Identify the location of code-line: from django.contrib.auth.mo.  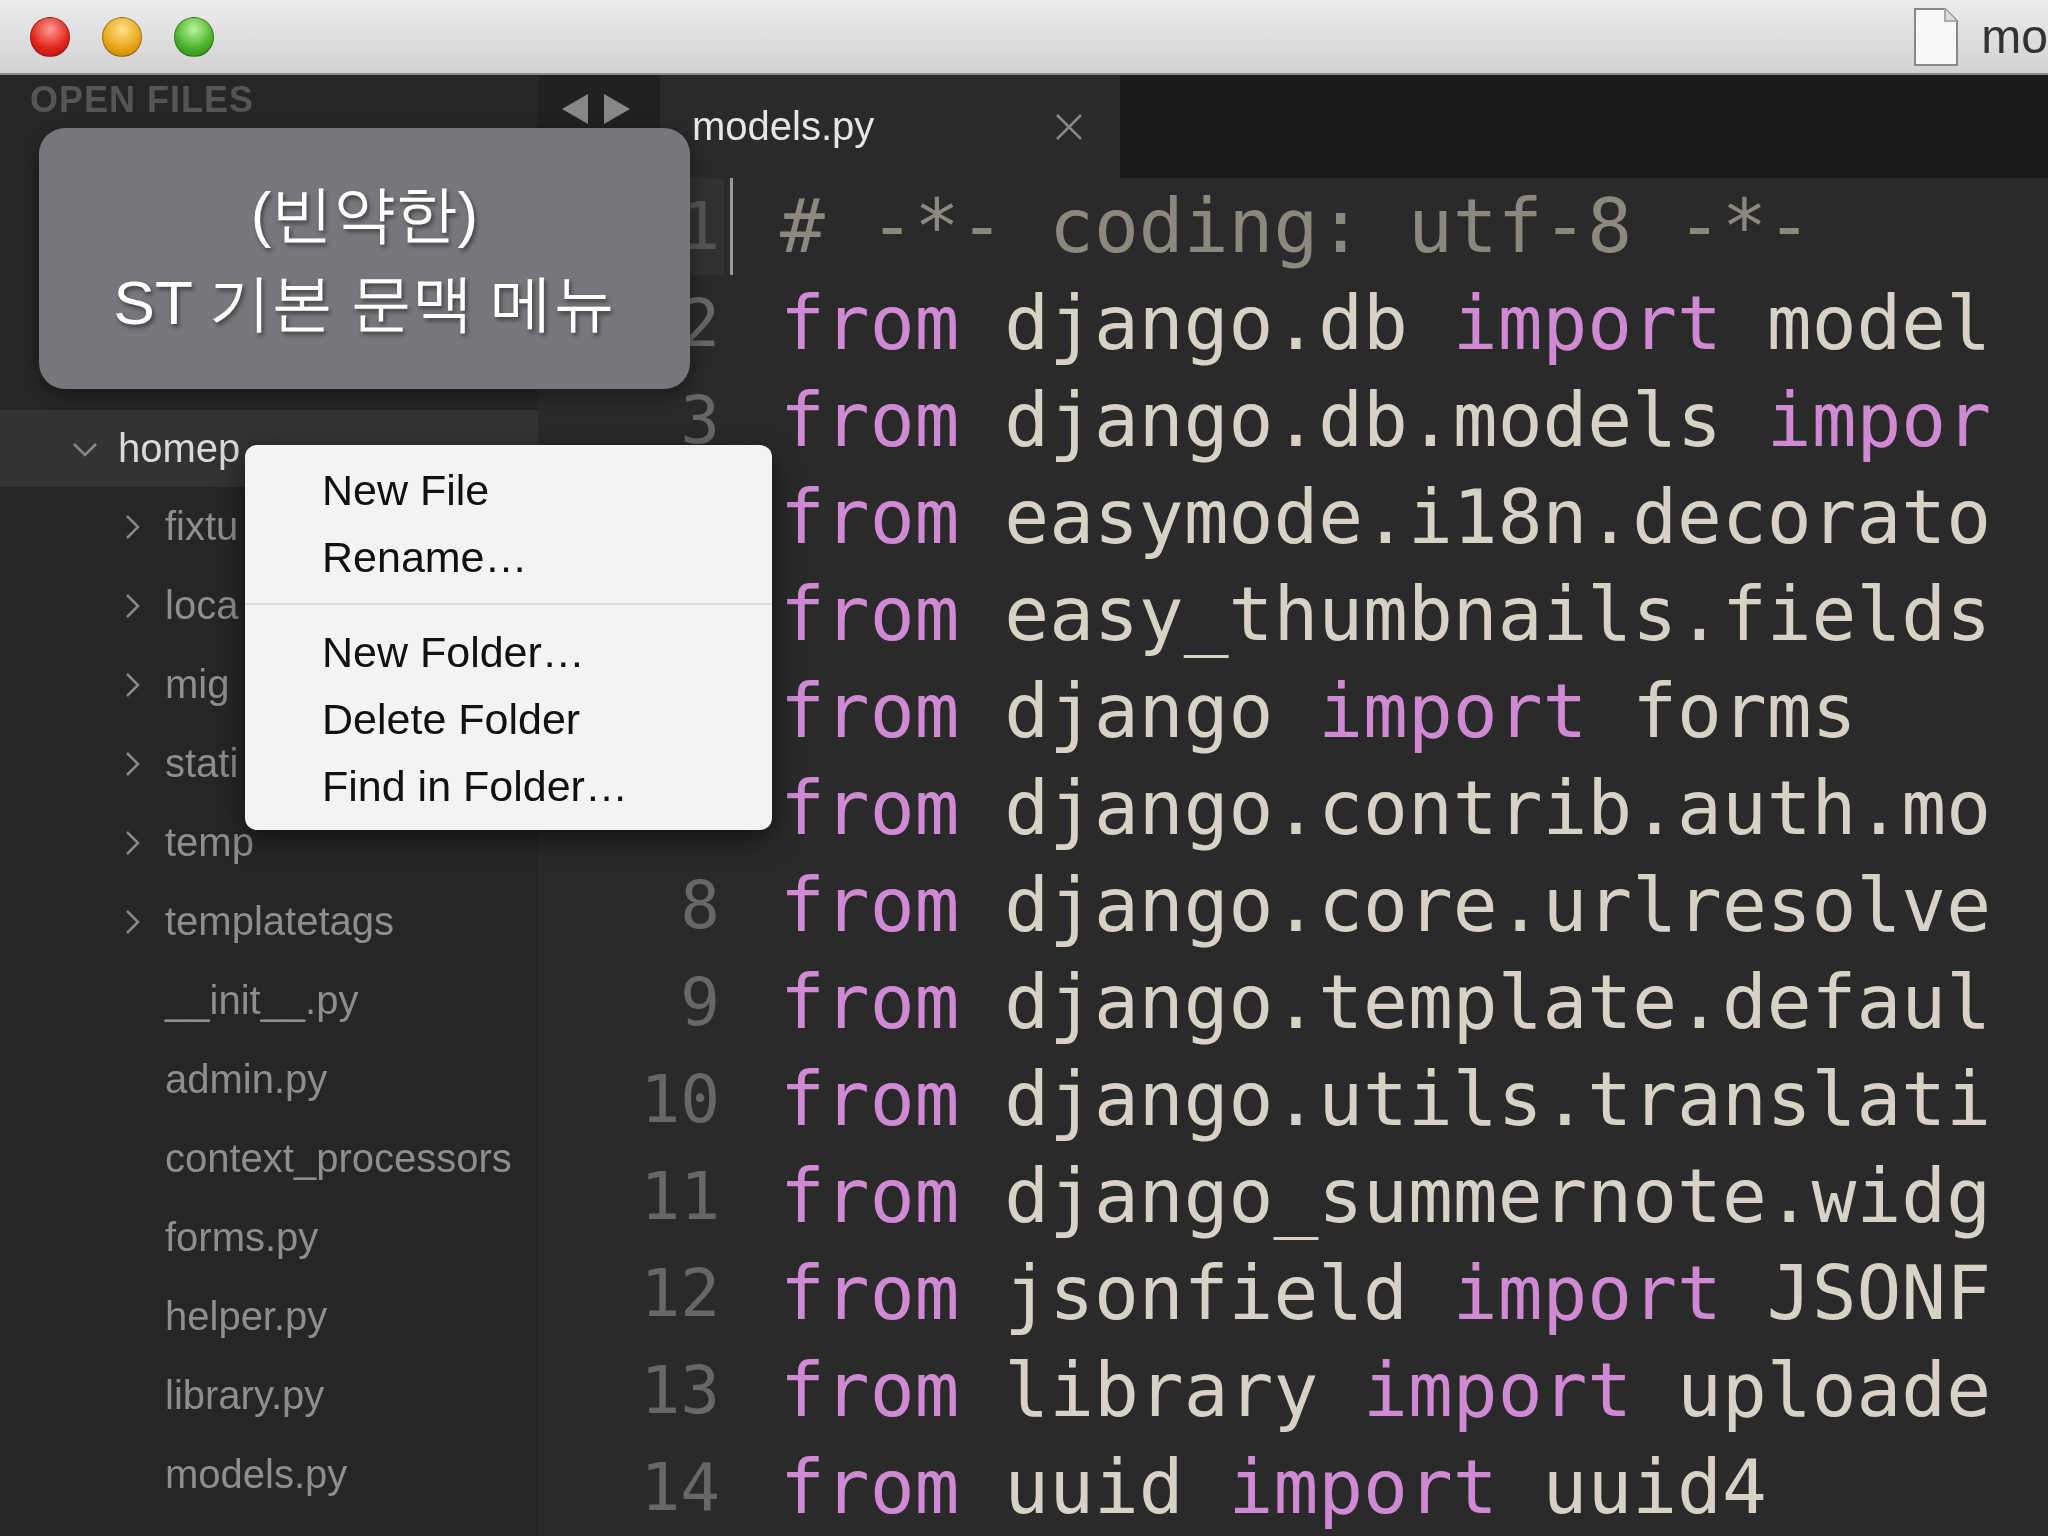
(1386, 808).